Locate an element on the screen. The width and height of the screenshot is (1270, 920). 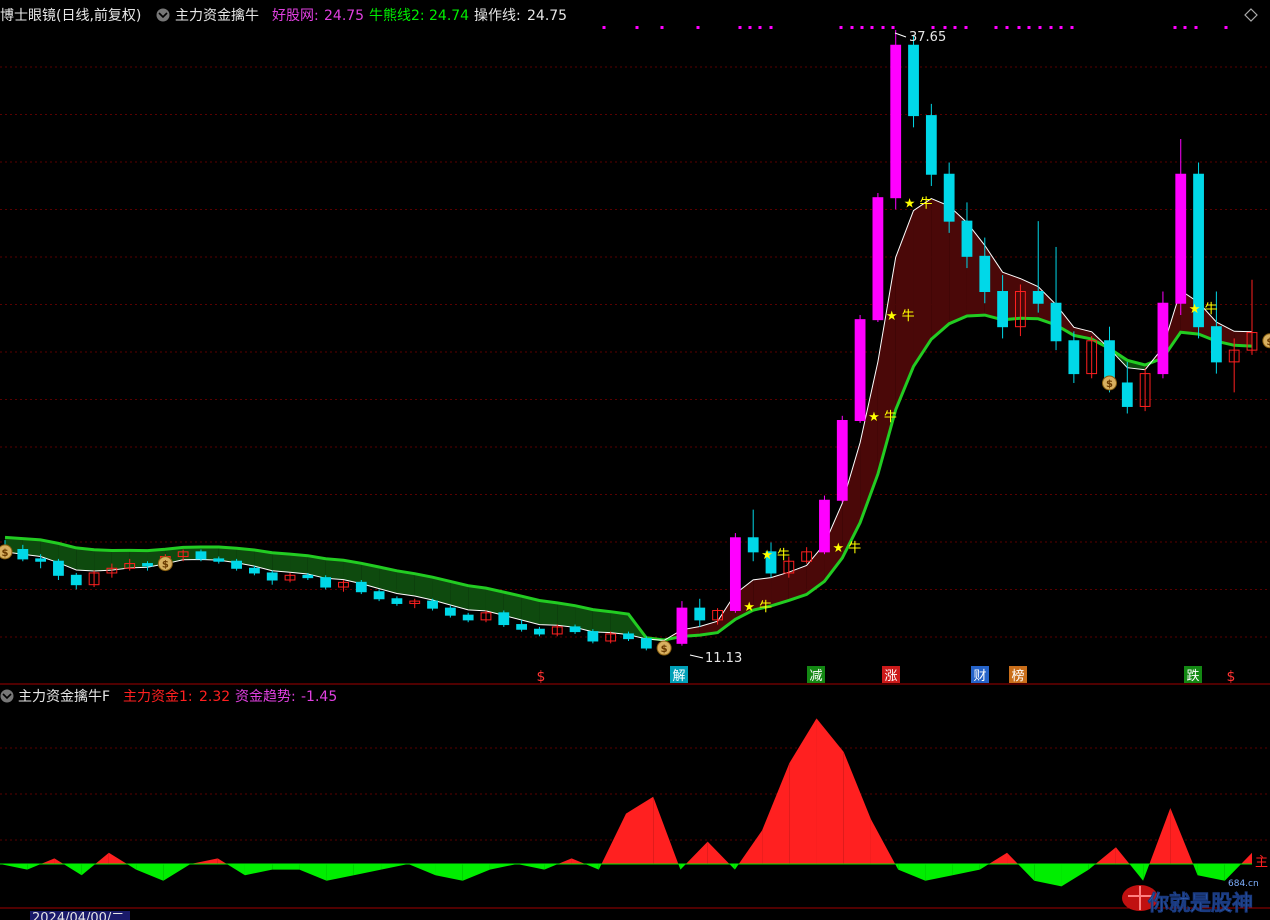
svg-text: 解 is located at coordinates (678, 676).